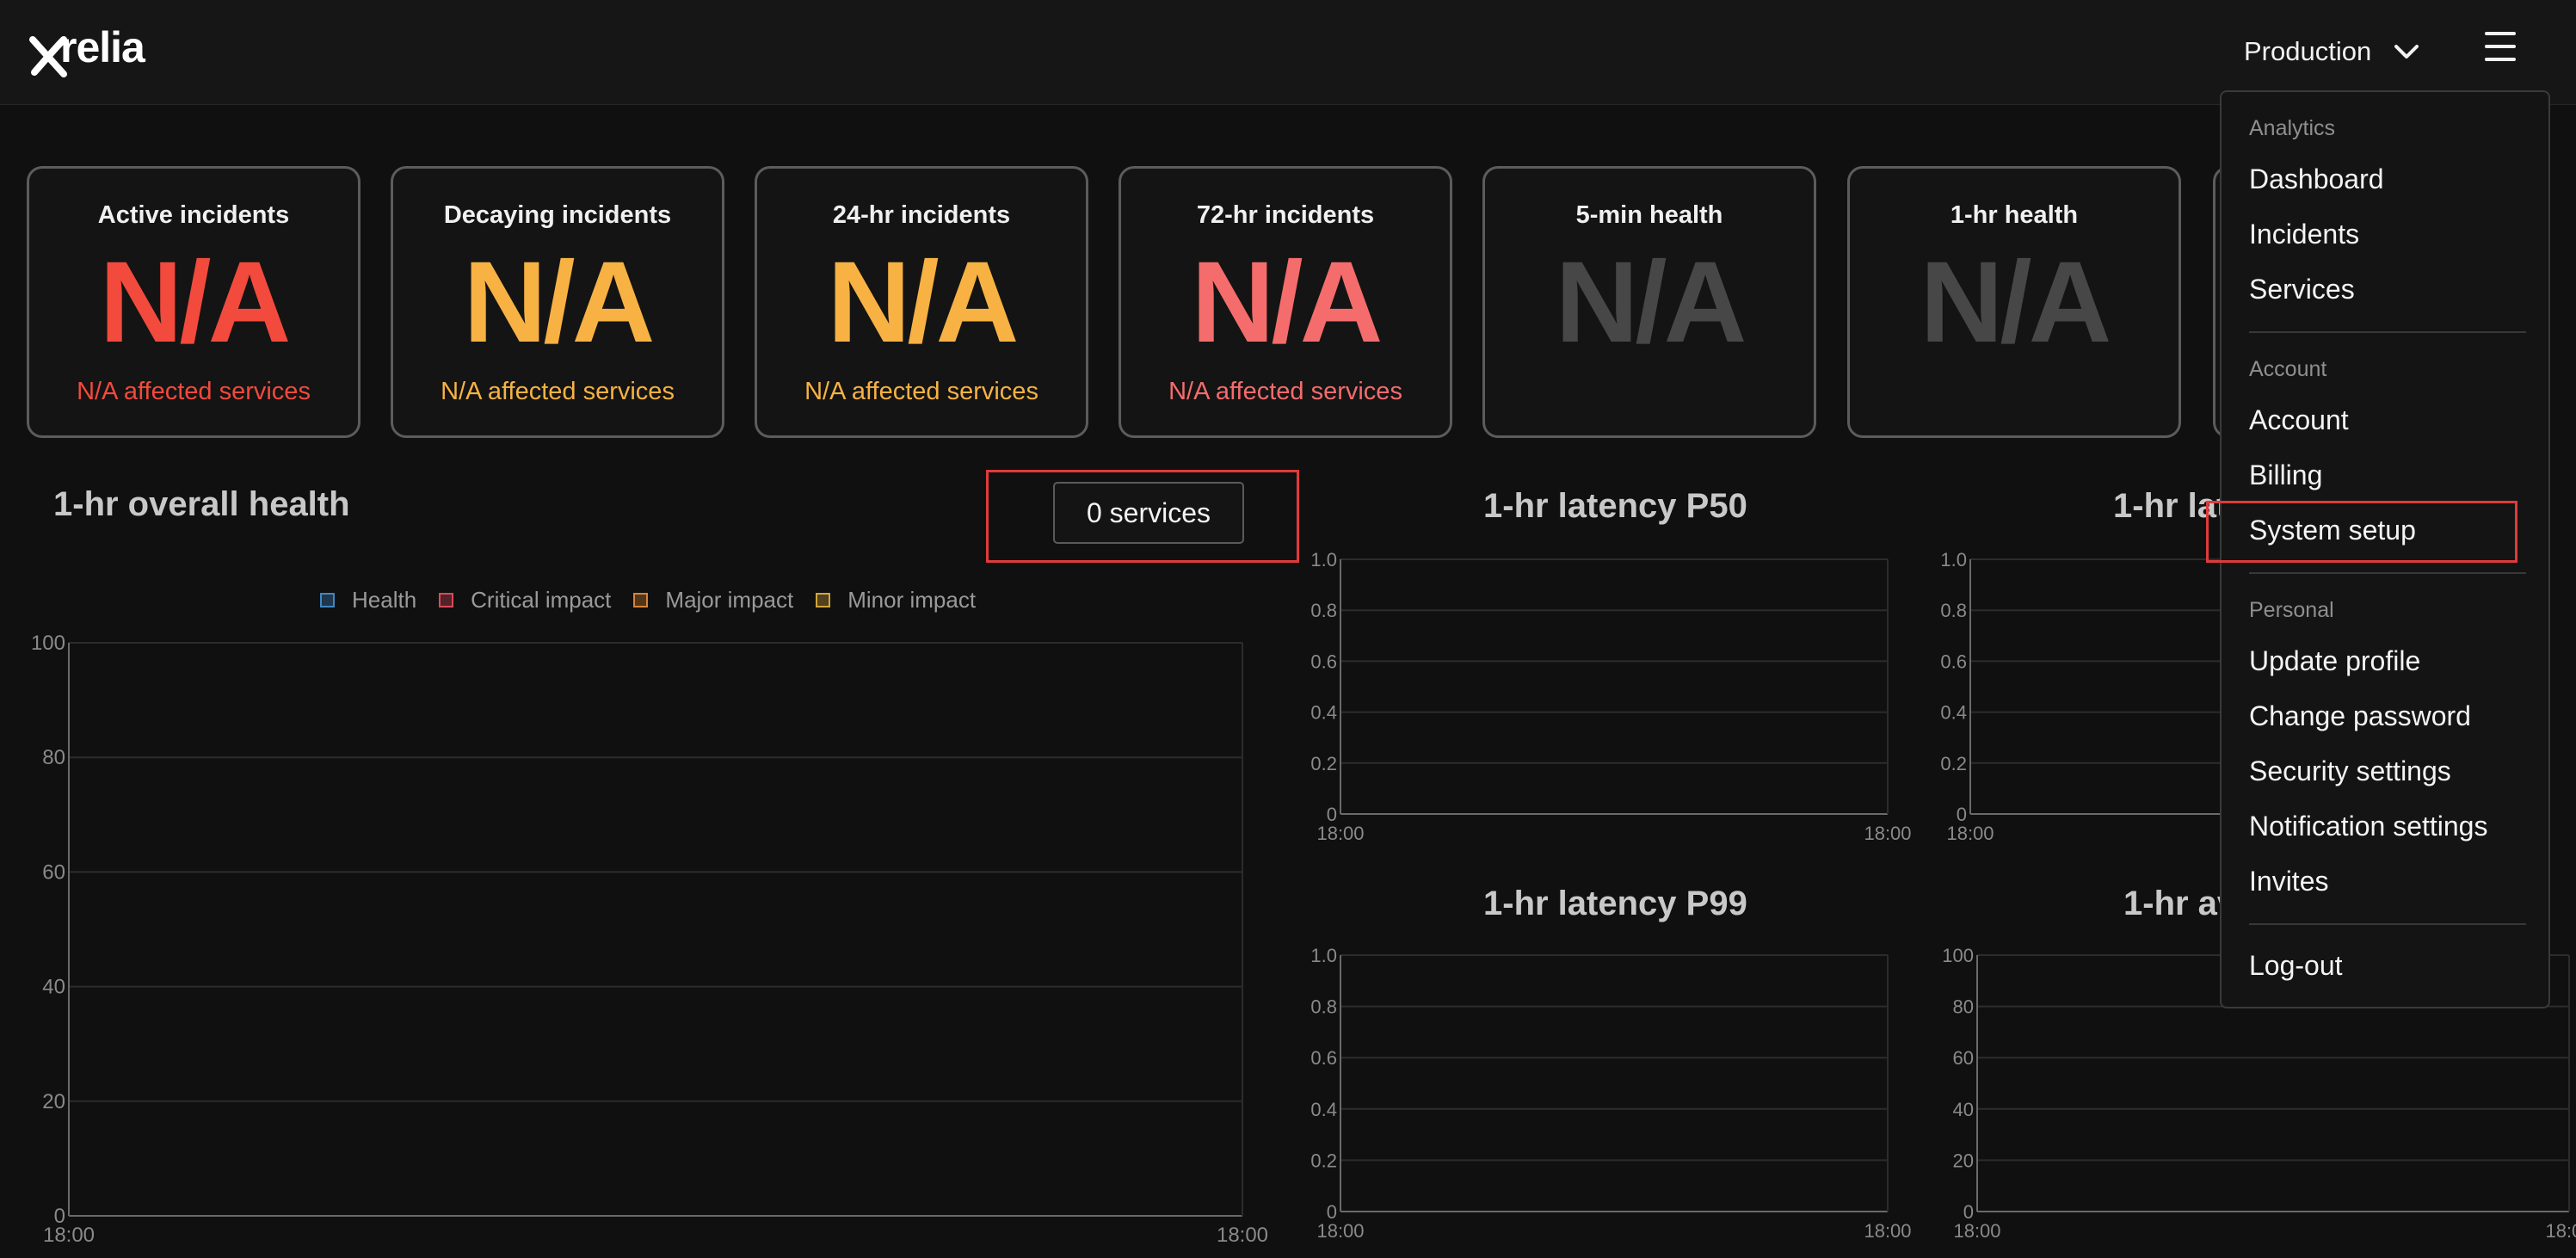  I want to click on legend-item-health: Health, so click(368, 600).